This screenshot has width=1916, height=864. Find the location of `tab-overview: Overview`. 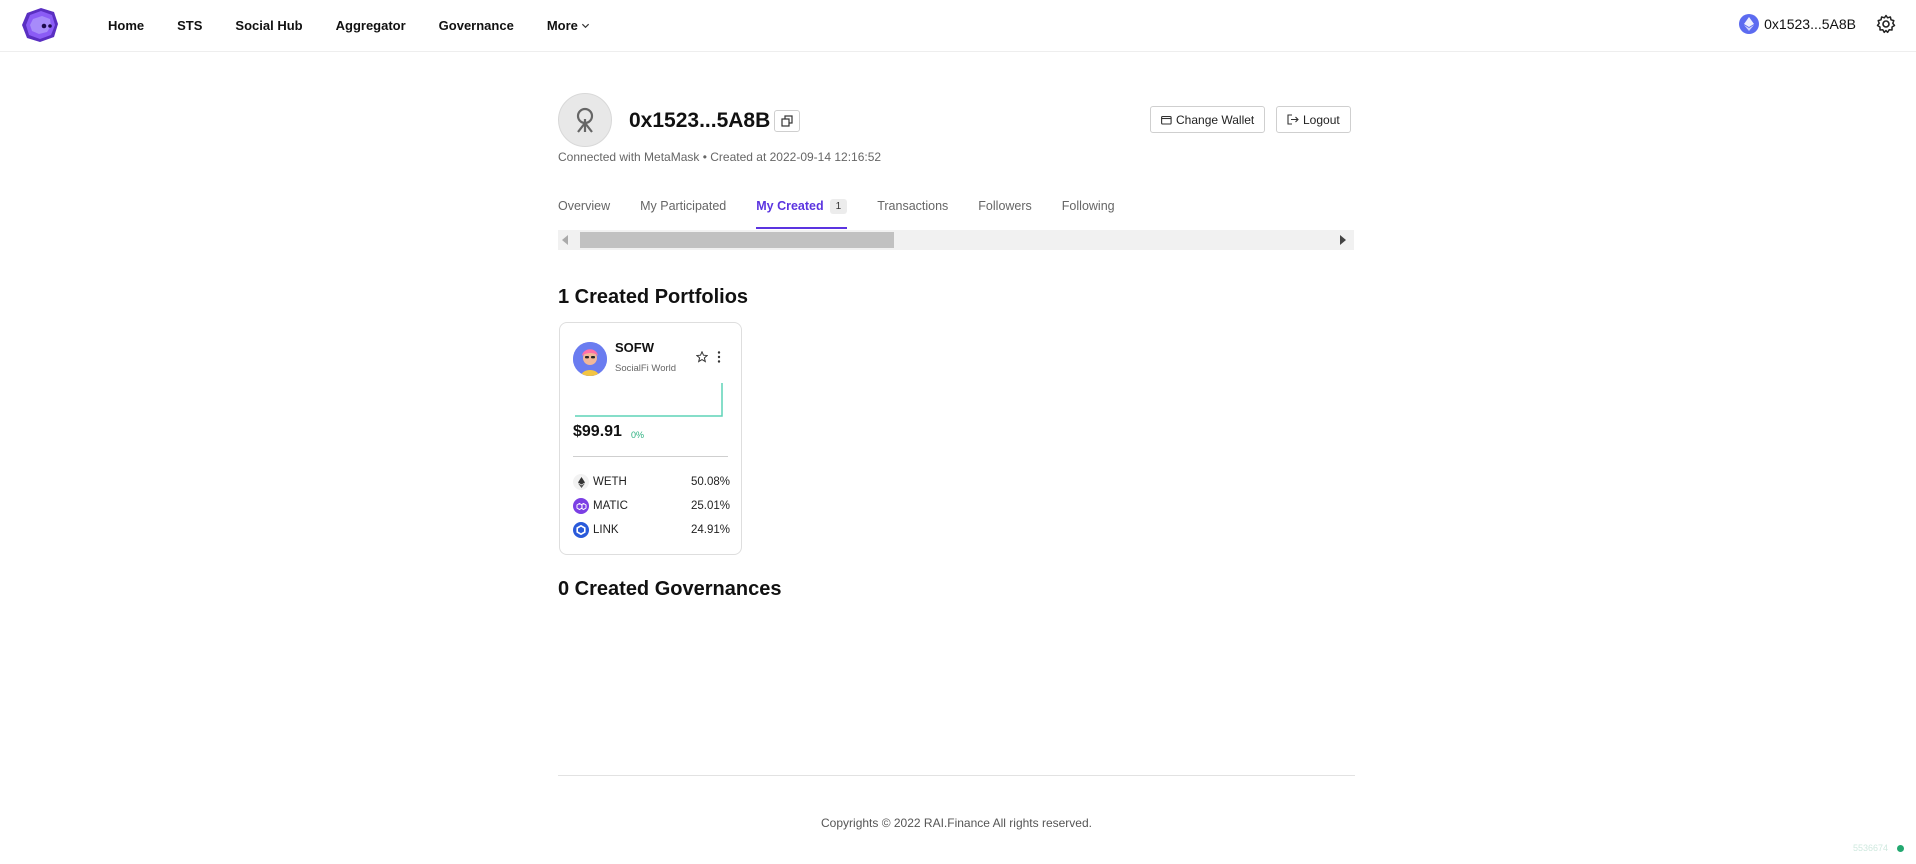

tab-overview: Overview is located at coordinates (584, 214).